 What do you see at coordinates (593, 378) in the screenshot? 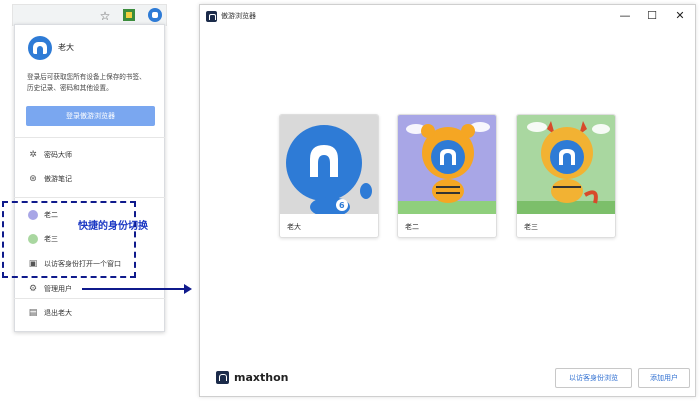
I see `guest-browse-button: 以访客身份浏览` at bounding box center [593, 378].